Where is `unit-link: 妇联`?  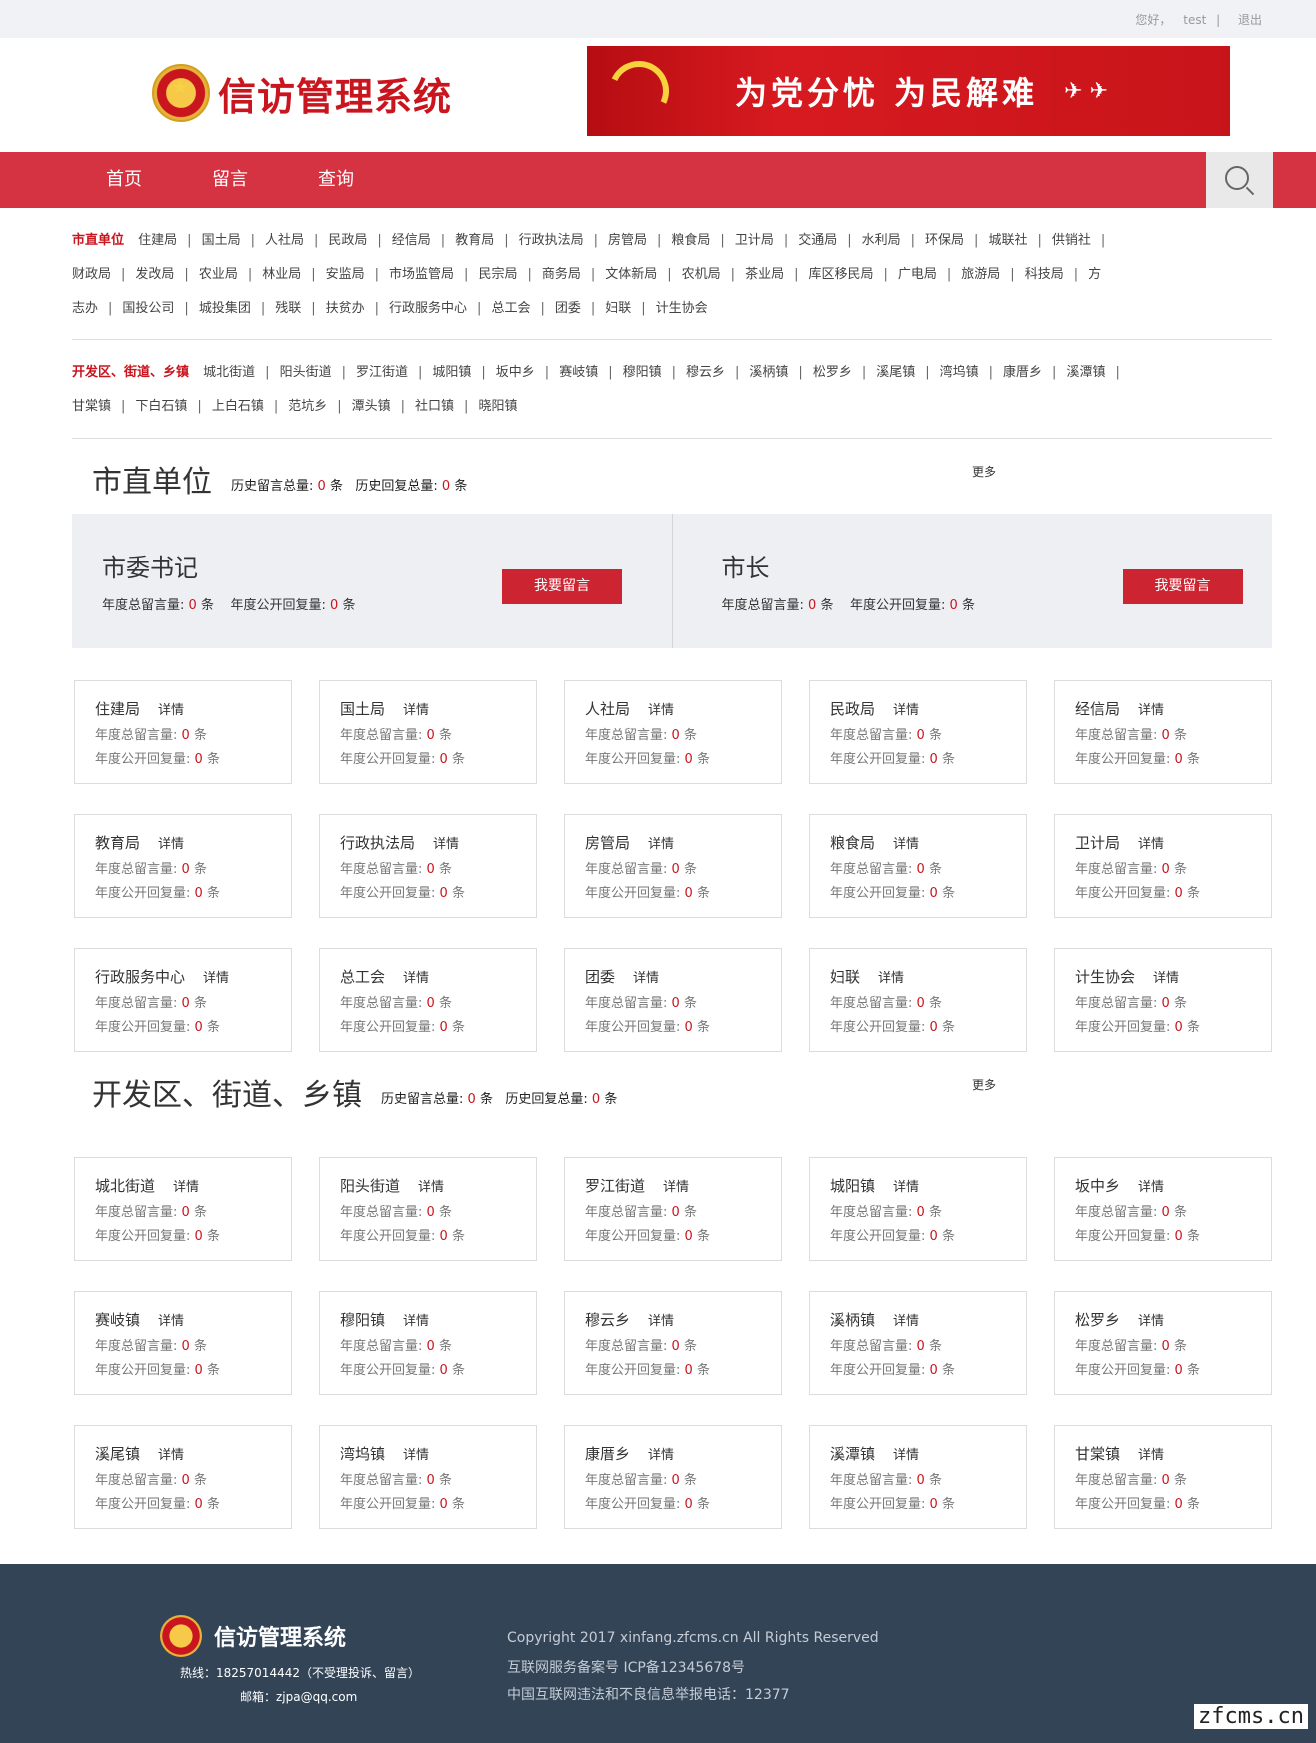
unit-link: 妇联 is located at coordinates (618, 308).